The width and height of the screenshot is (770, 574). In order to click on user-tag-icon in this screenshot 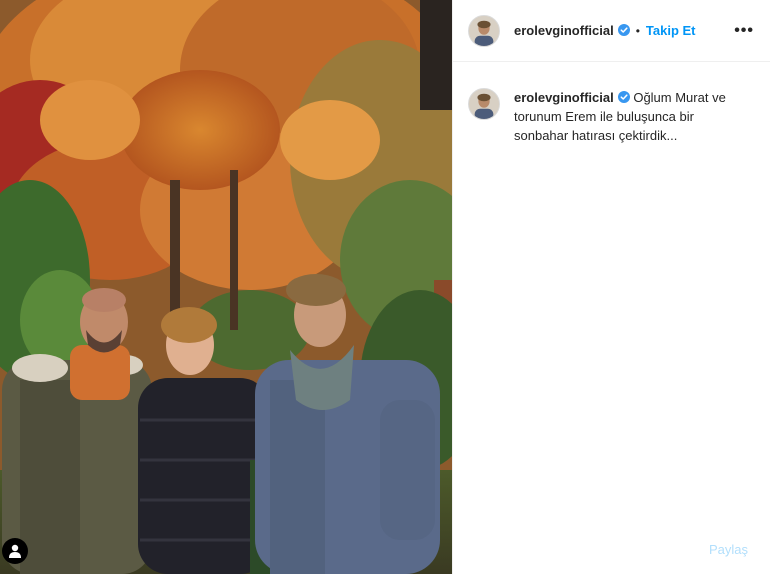, I will do `click(15, 551)`.